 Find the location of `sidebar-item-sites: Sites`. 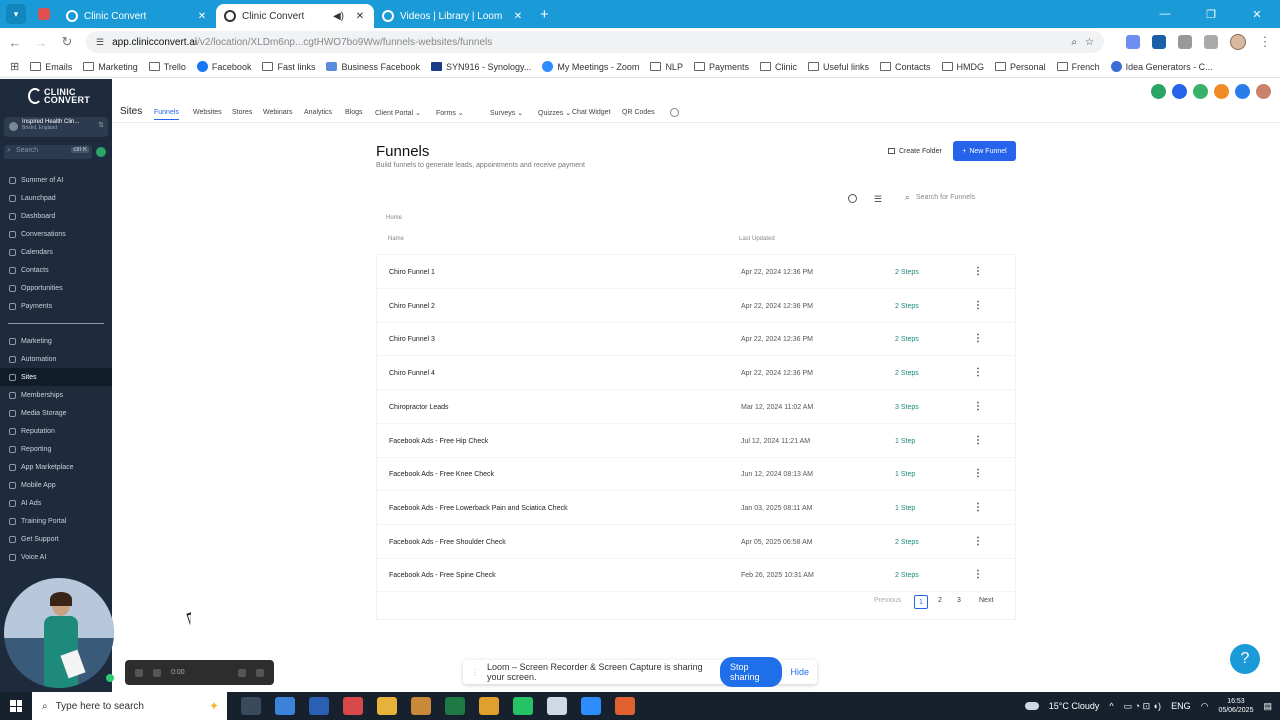

sidebar-item-sites: Sites is located at coordinates (56, 377).